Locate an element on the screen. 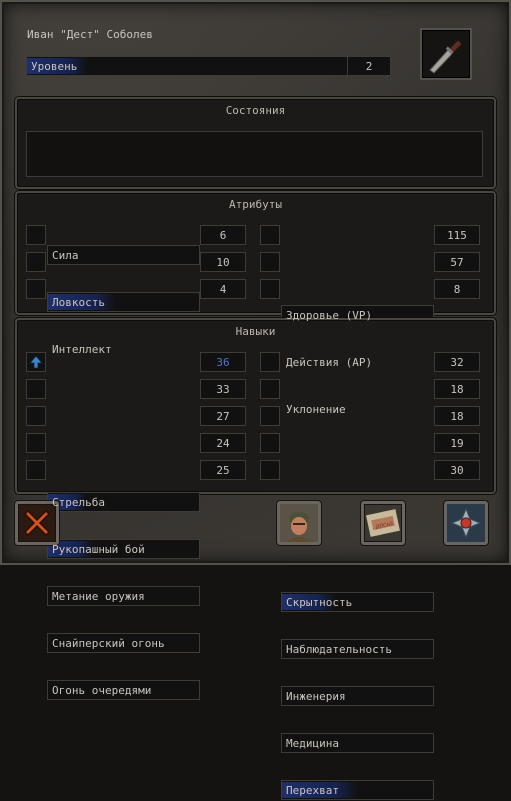 This screenshot has width=511, height=801. weapon-slot is located at coordinates (446, 54).